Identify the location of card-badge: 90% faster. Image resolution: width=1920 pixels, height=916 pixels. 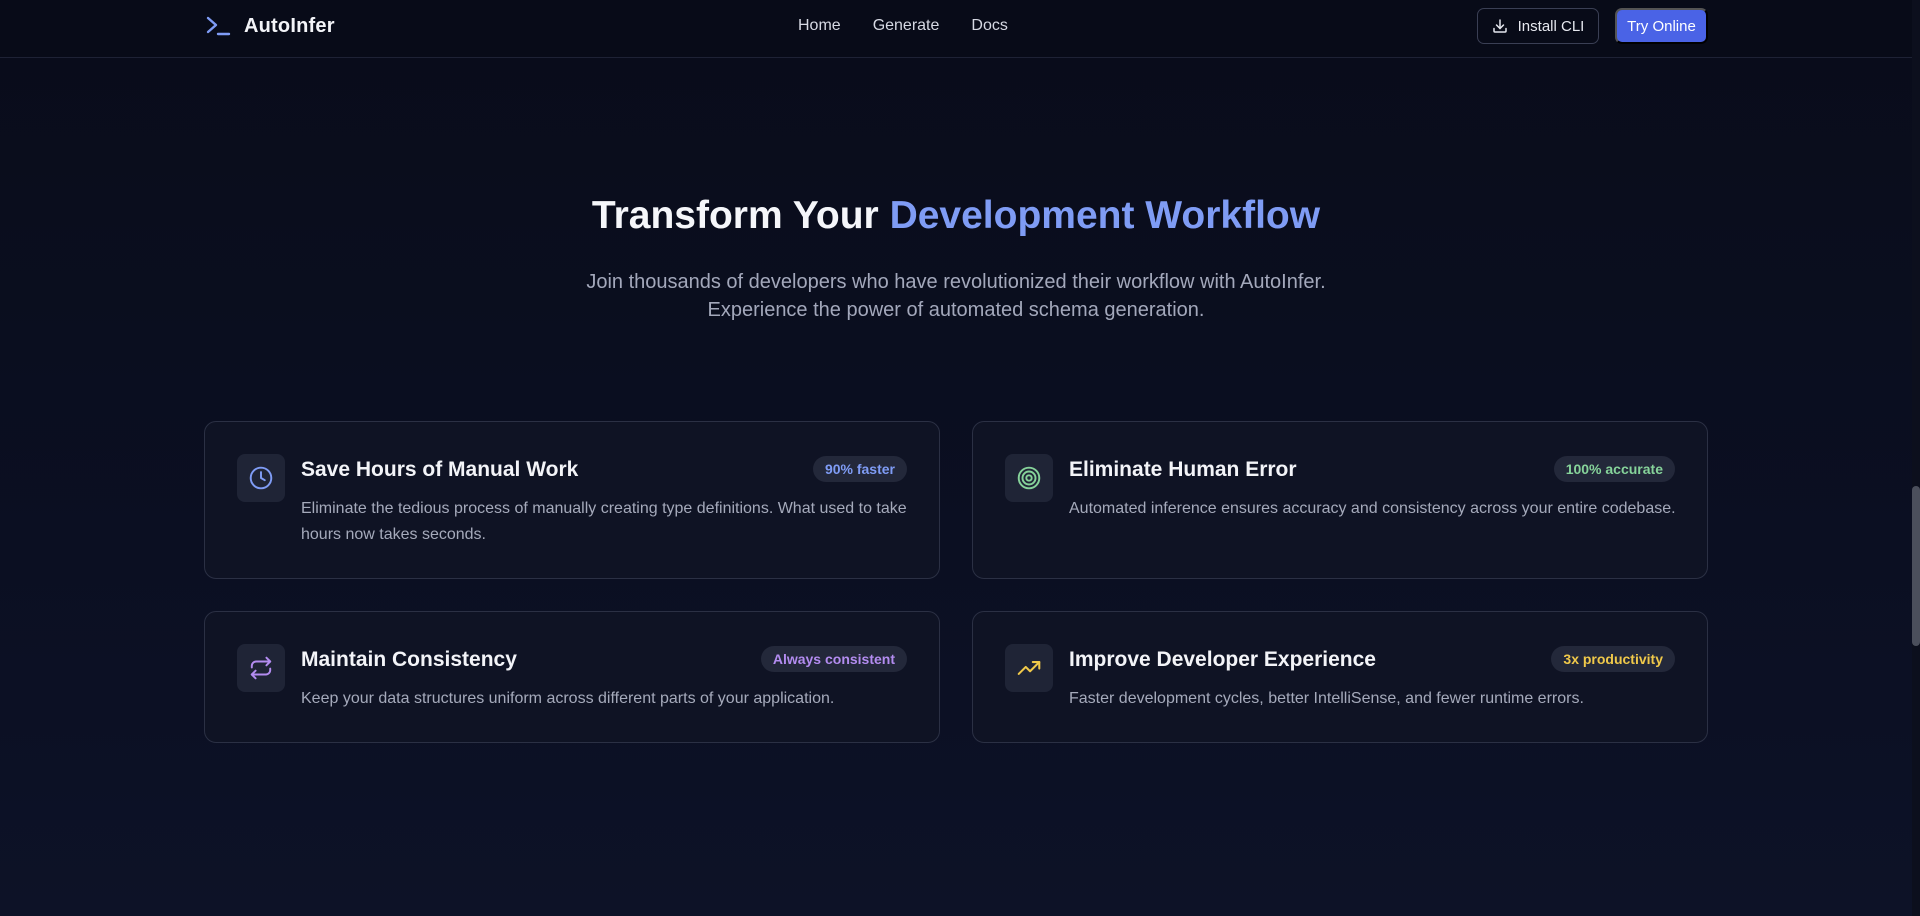
(859, 469).